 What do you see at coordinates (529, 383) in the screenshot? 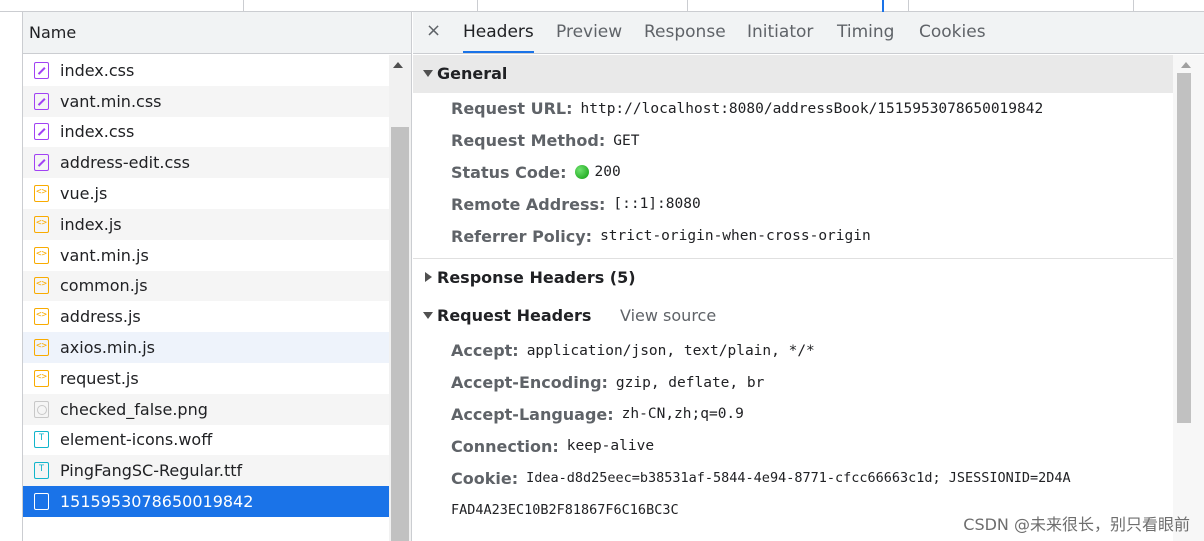
I see `header-key: Accept-Encoding:` at bounding box center [529, 383].